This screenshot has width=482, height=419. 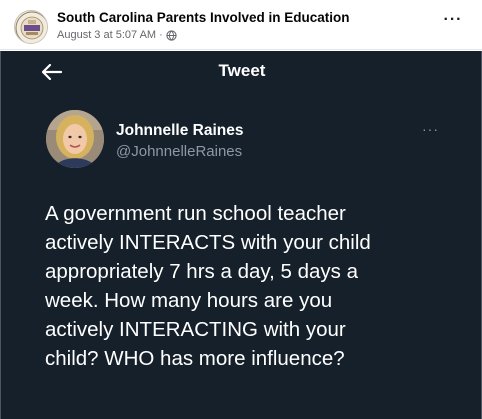 What do you see at coordinates (195, 213) in the screenshot?
I see `tweet-text-line: A government run school teacher` at bounding box center [195, 213].